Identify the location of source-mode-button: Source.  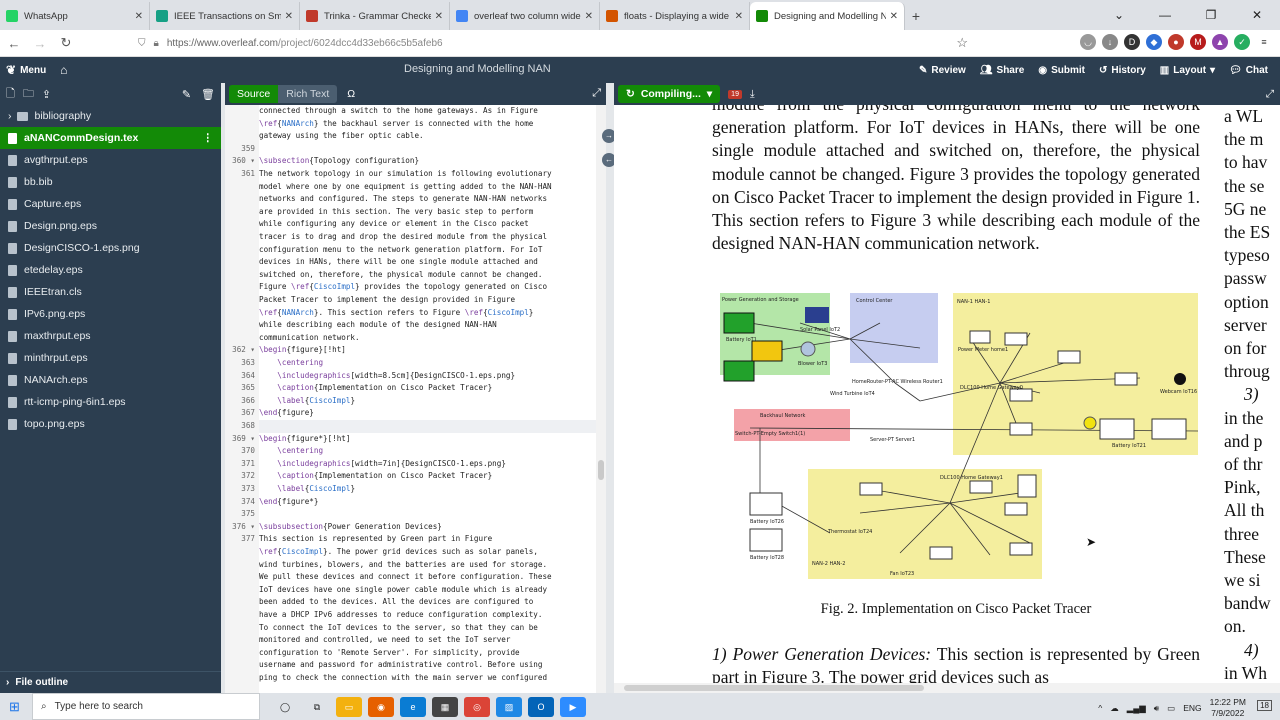
(254, 94).